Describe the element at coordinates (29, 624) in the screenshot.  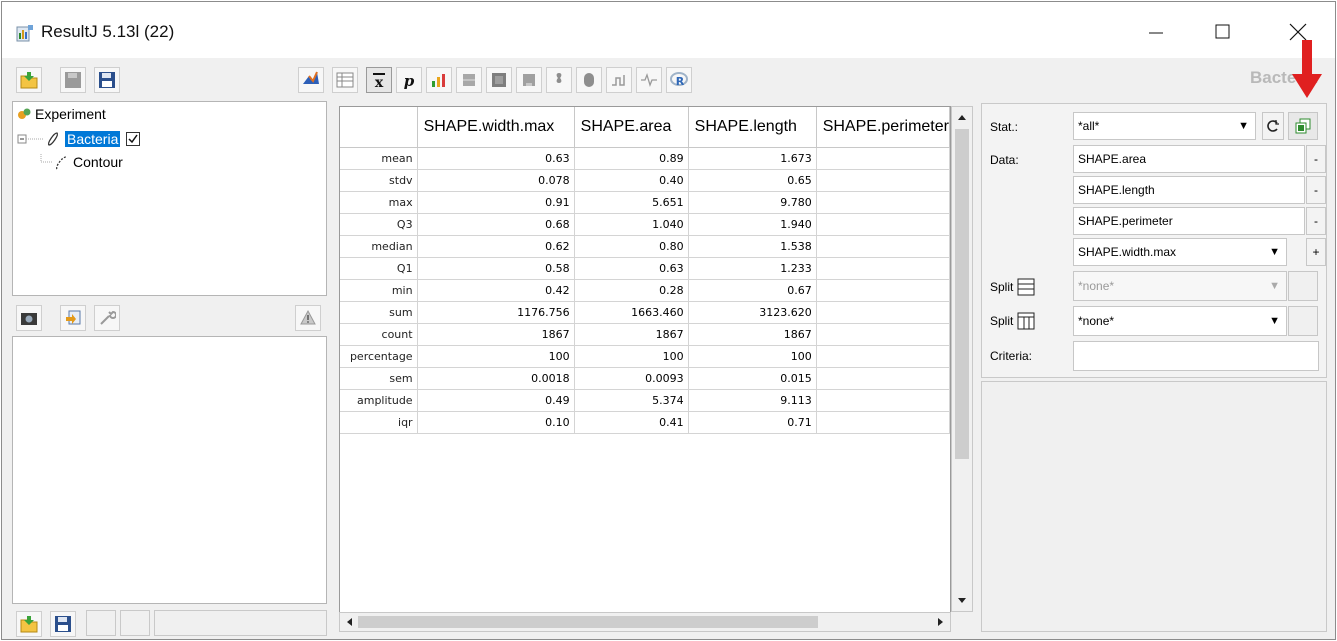
I see `load-button` at that location.